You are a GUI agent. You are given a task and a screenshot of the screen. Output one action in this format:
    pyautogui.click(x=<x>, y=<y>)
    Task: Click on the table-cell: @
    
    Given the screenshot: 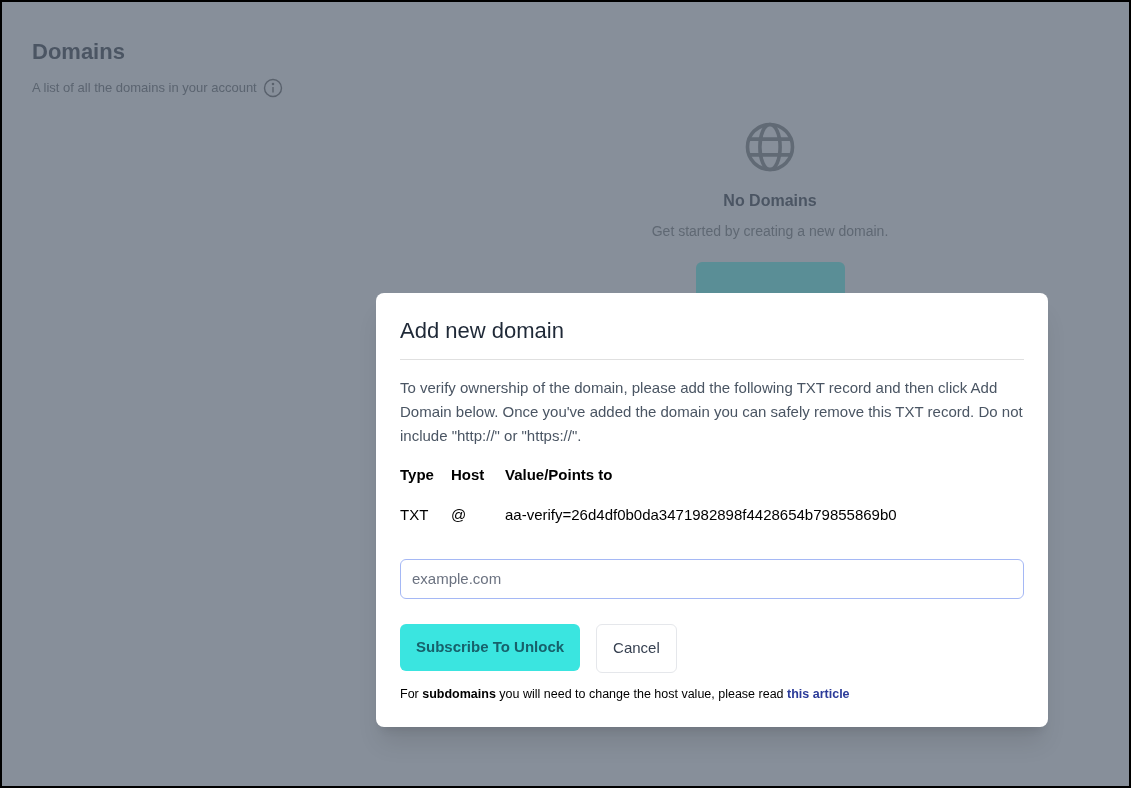 What is the action you would take?
    pyautogui.click(x=459, y=514)
    